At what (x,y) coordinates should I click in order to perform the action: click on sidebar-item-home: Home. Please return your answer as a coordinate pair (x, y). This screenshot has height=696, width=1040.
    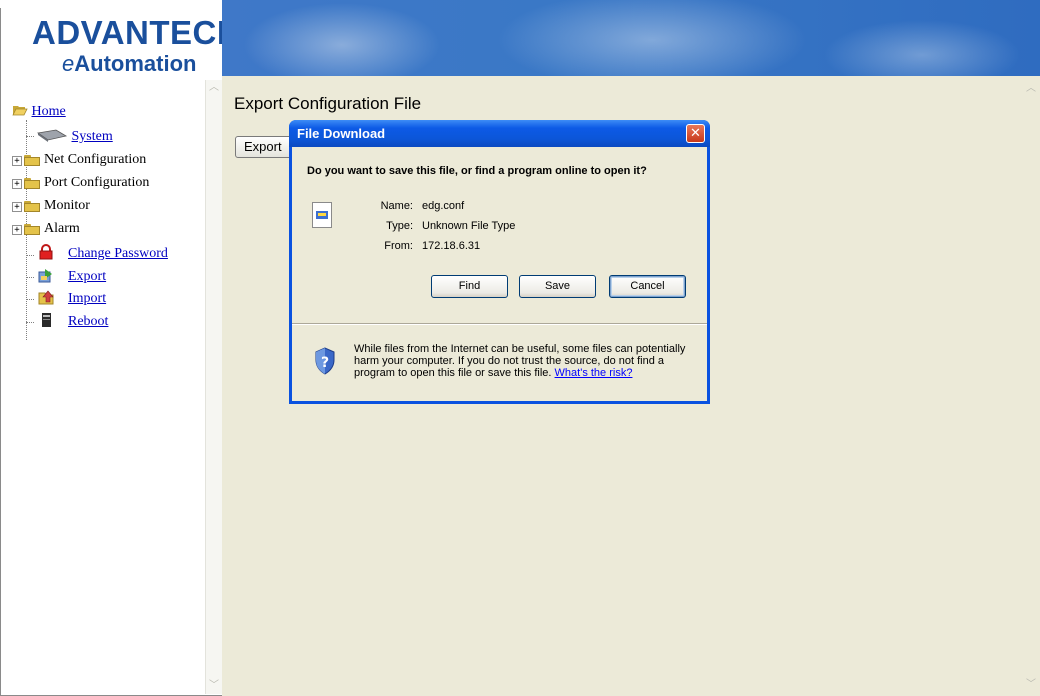
    Looking at the image, I should click on (39, 112).